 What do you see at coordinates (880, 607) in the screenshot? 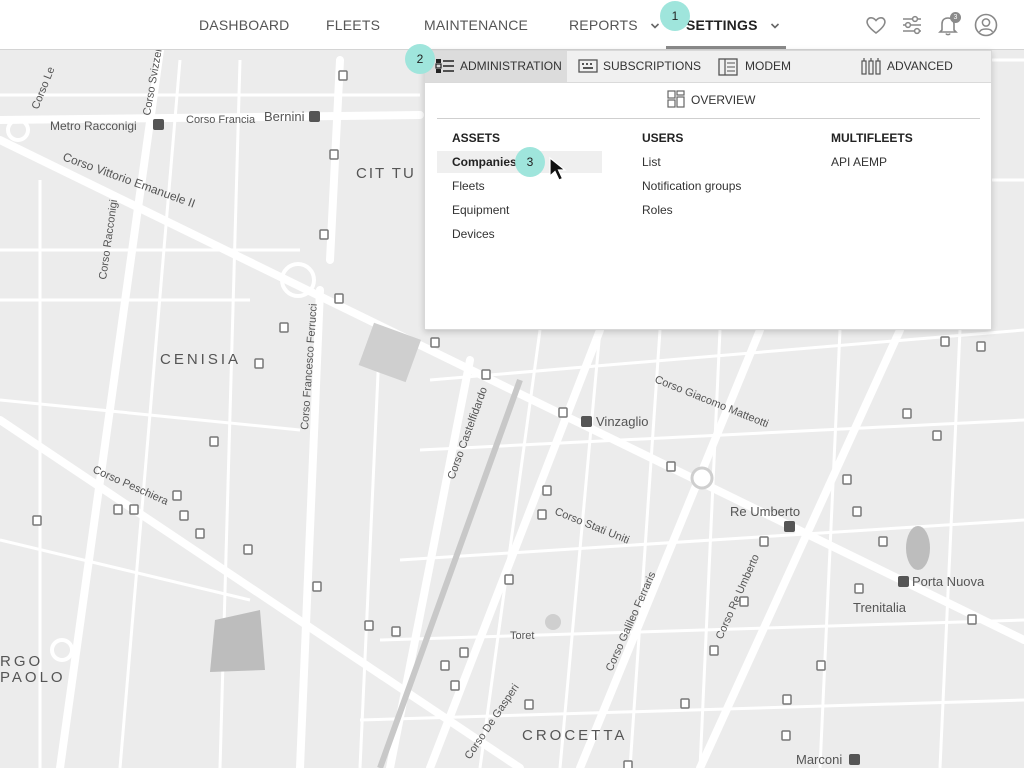
I see `map-label: Trenitalia` at bounding box center [880, 607].